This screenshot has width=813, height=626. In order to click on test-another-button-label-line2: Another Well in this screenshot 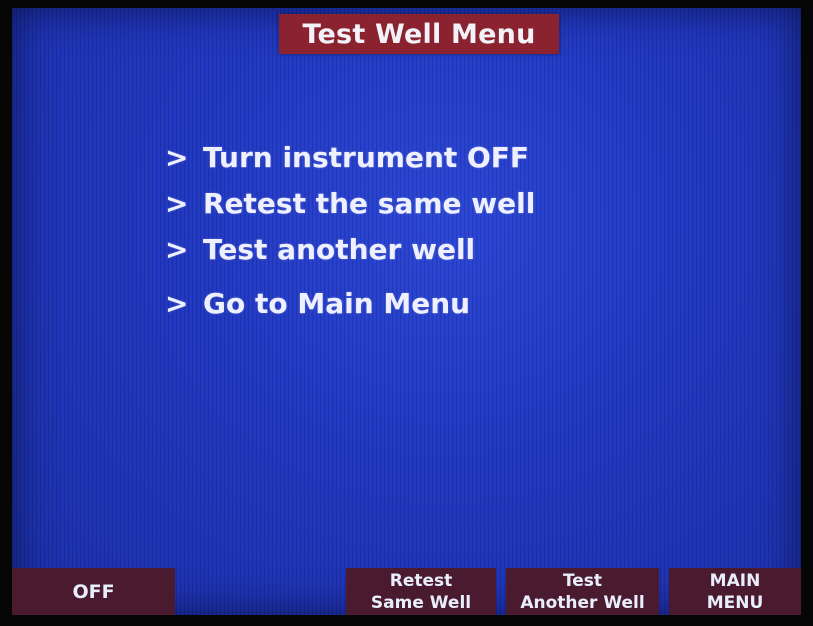, I will do `click(582, 602)`.